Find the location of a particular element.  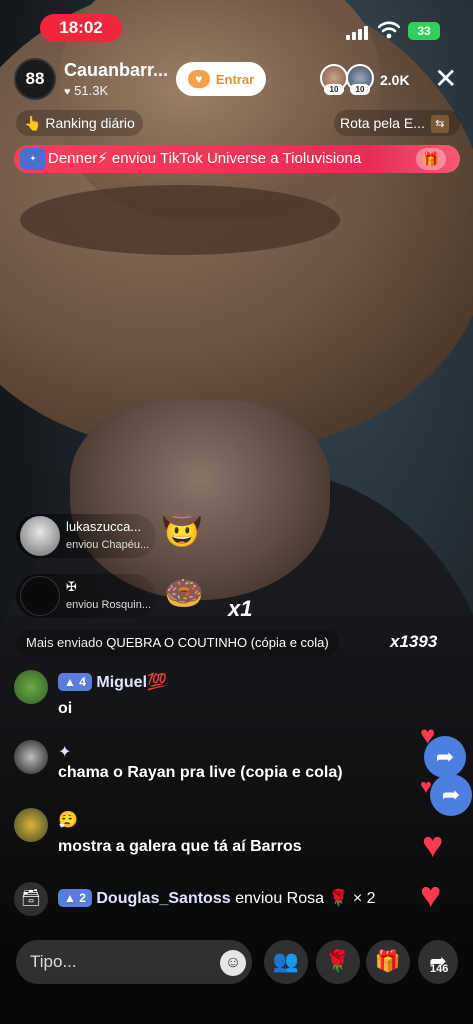

universe-gift-icon: ✦ is located at coordinates (33, 159).